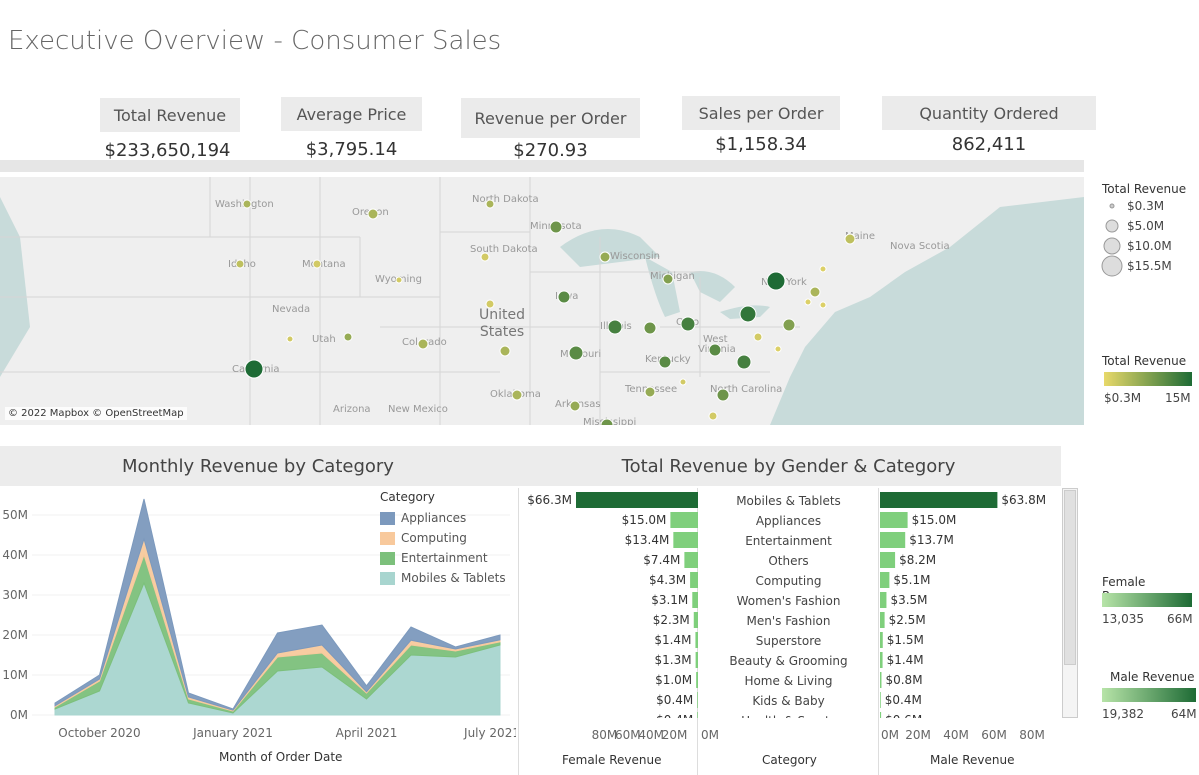  I want to click on map-attribution: © 2022 Mapbox © OpenStreetMap, so click(96, 413).